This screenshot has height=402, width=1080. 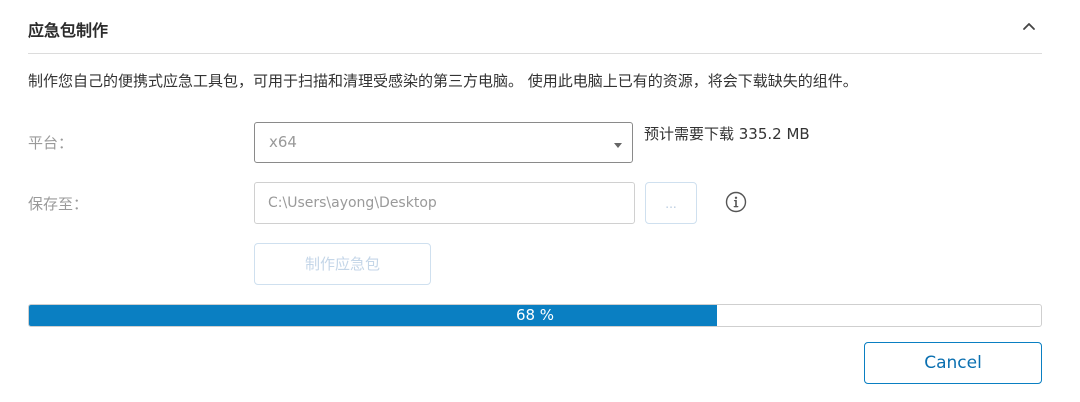 I want to click on progress-percent: 68 %, so click(x=535, y=315).